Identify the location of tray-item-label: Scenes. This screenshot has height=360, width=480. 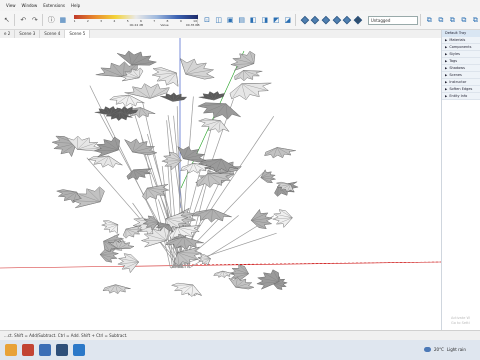
(455, 75).